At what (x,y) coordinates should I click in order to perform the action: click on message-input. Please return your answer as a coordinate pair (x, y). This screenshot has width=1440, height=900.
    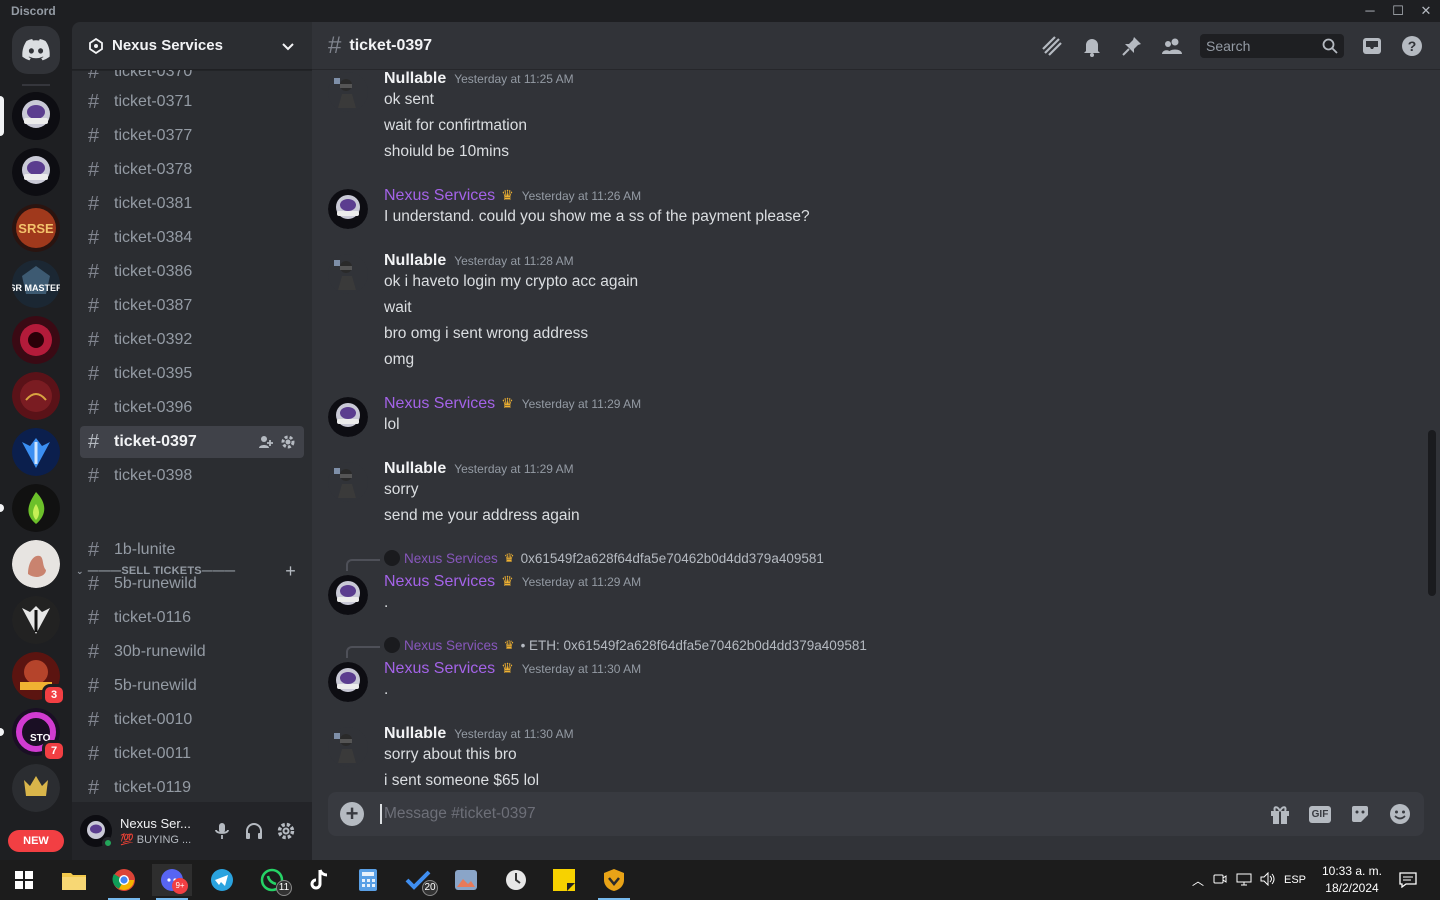
    Looking at the image, I should click on (816, 814).